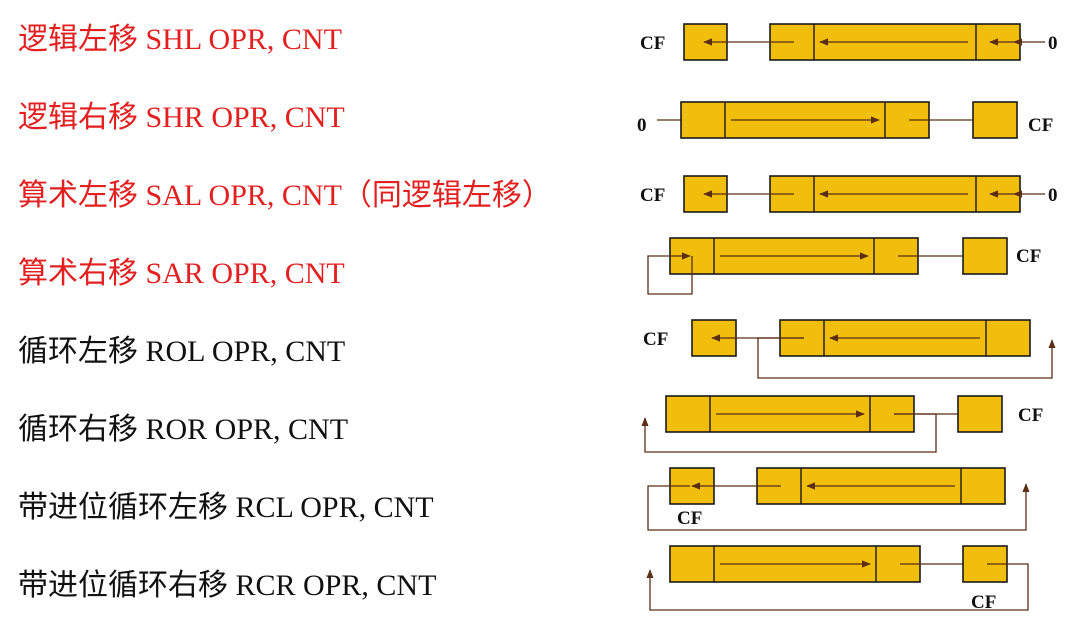 The height and width of the screenshot is (623, 1080). What do you see at coordinates (842, 424) in the screenshot?
I see `diagram-ror: CF` at bounding box center [842, 424].